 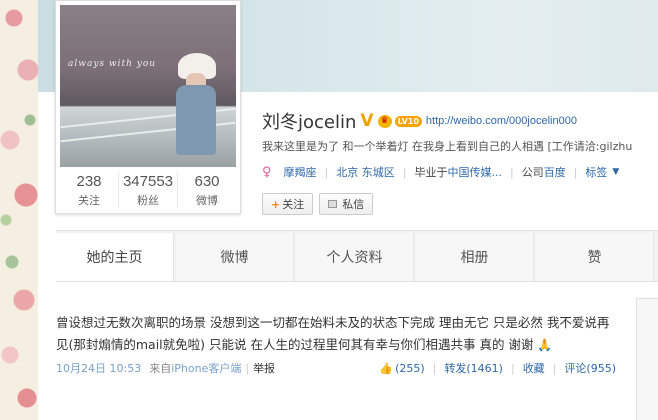 What do you see at coordinates (555, 172) in the screenshot?
I see `company-link: 百度` at bounding box center [555, 172].